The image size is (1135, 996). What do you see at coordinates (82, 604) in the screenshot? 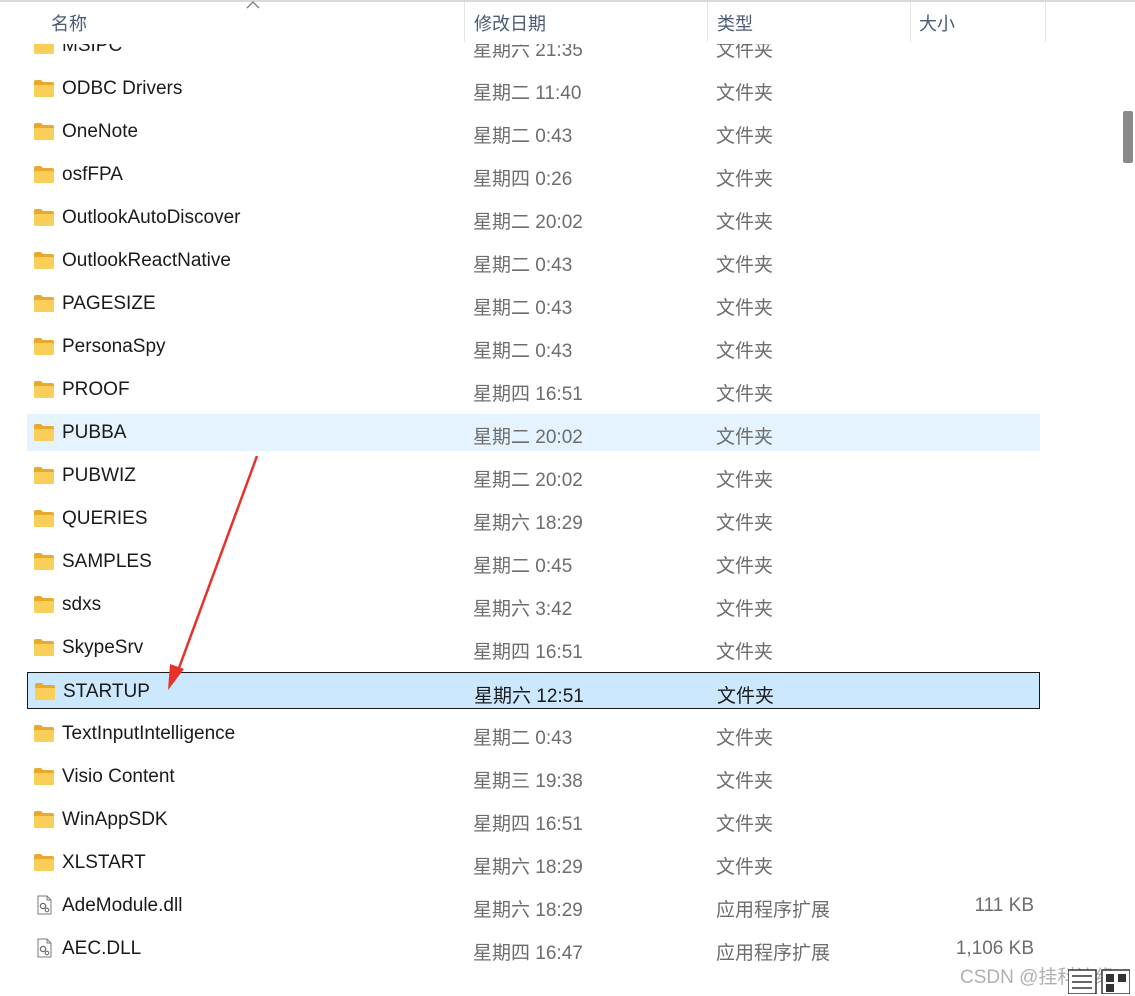
I see `file-name: sdxs` at bounding box center [82, 604].